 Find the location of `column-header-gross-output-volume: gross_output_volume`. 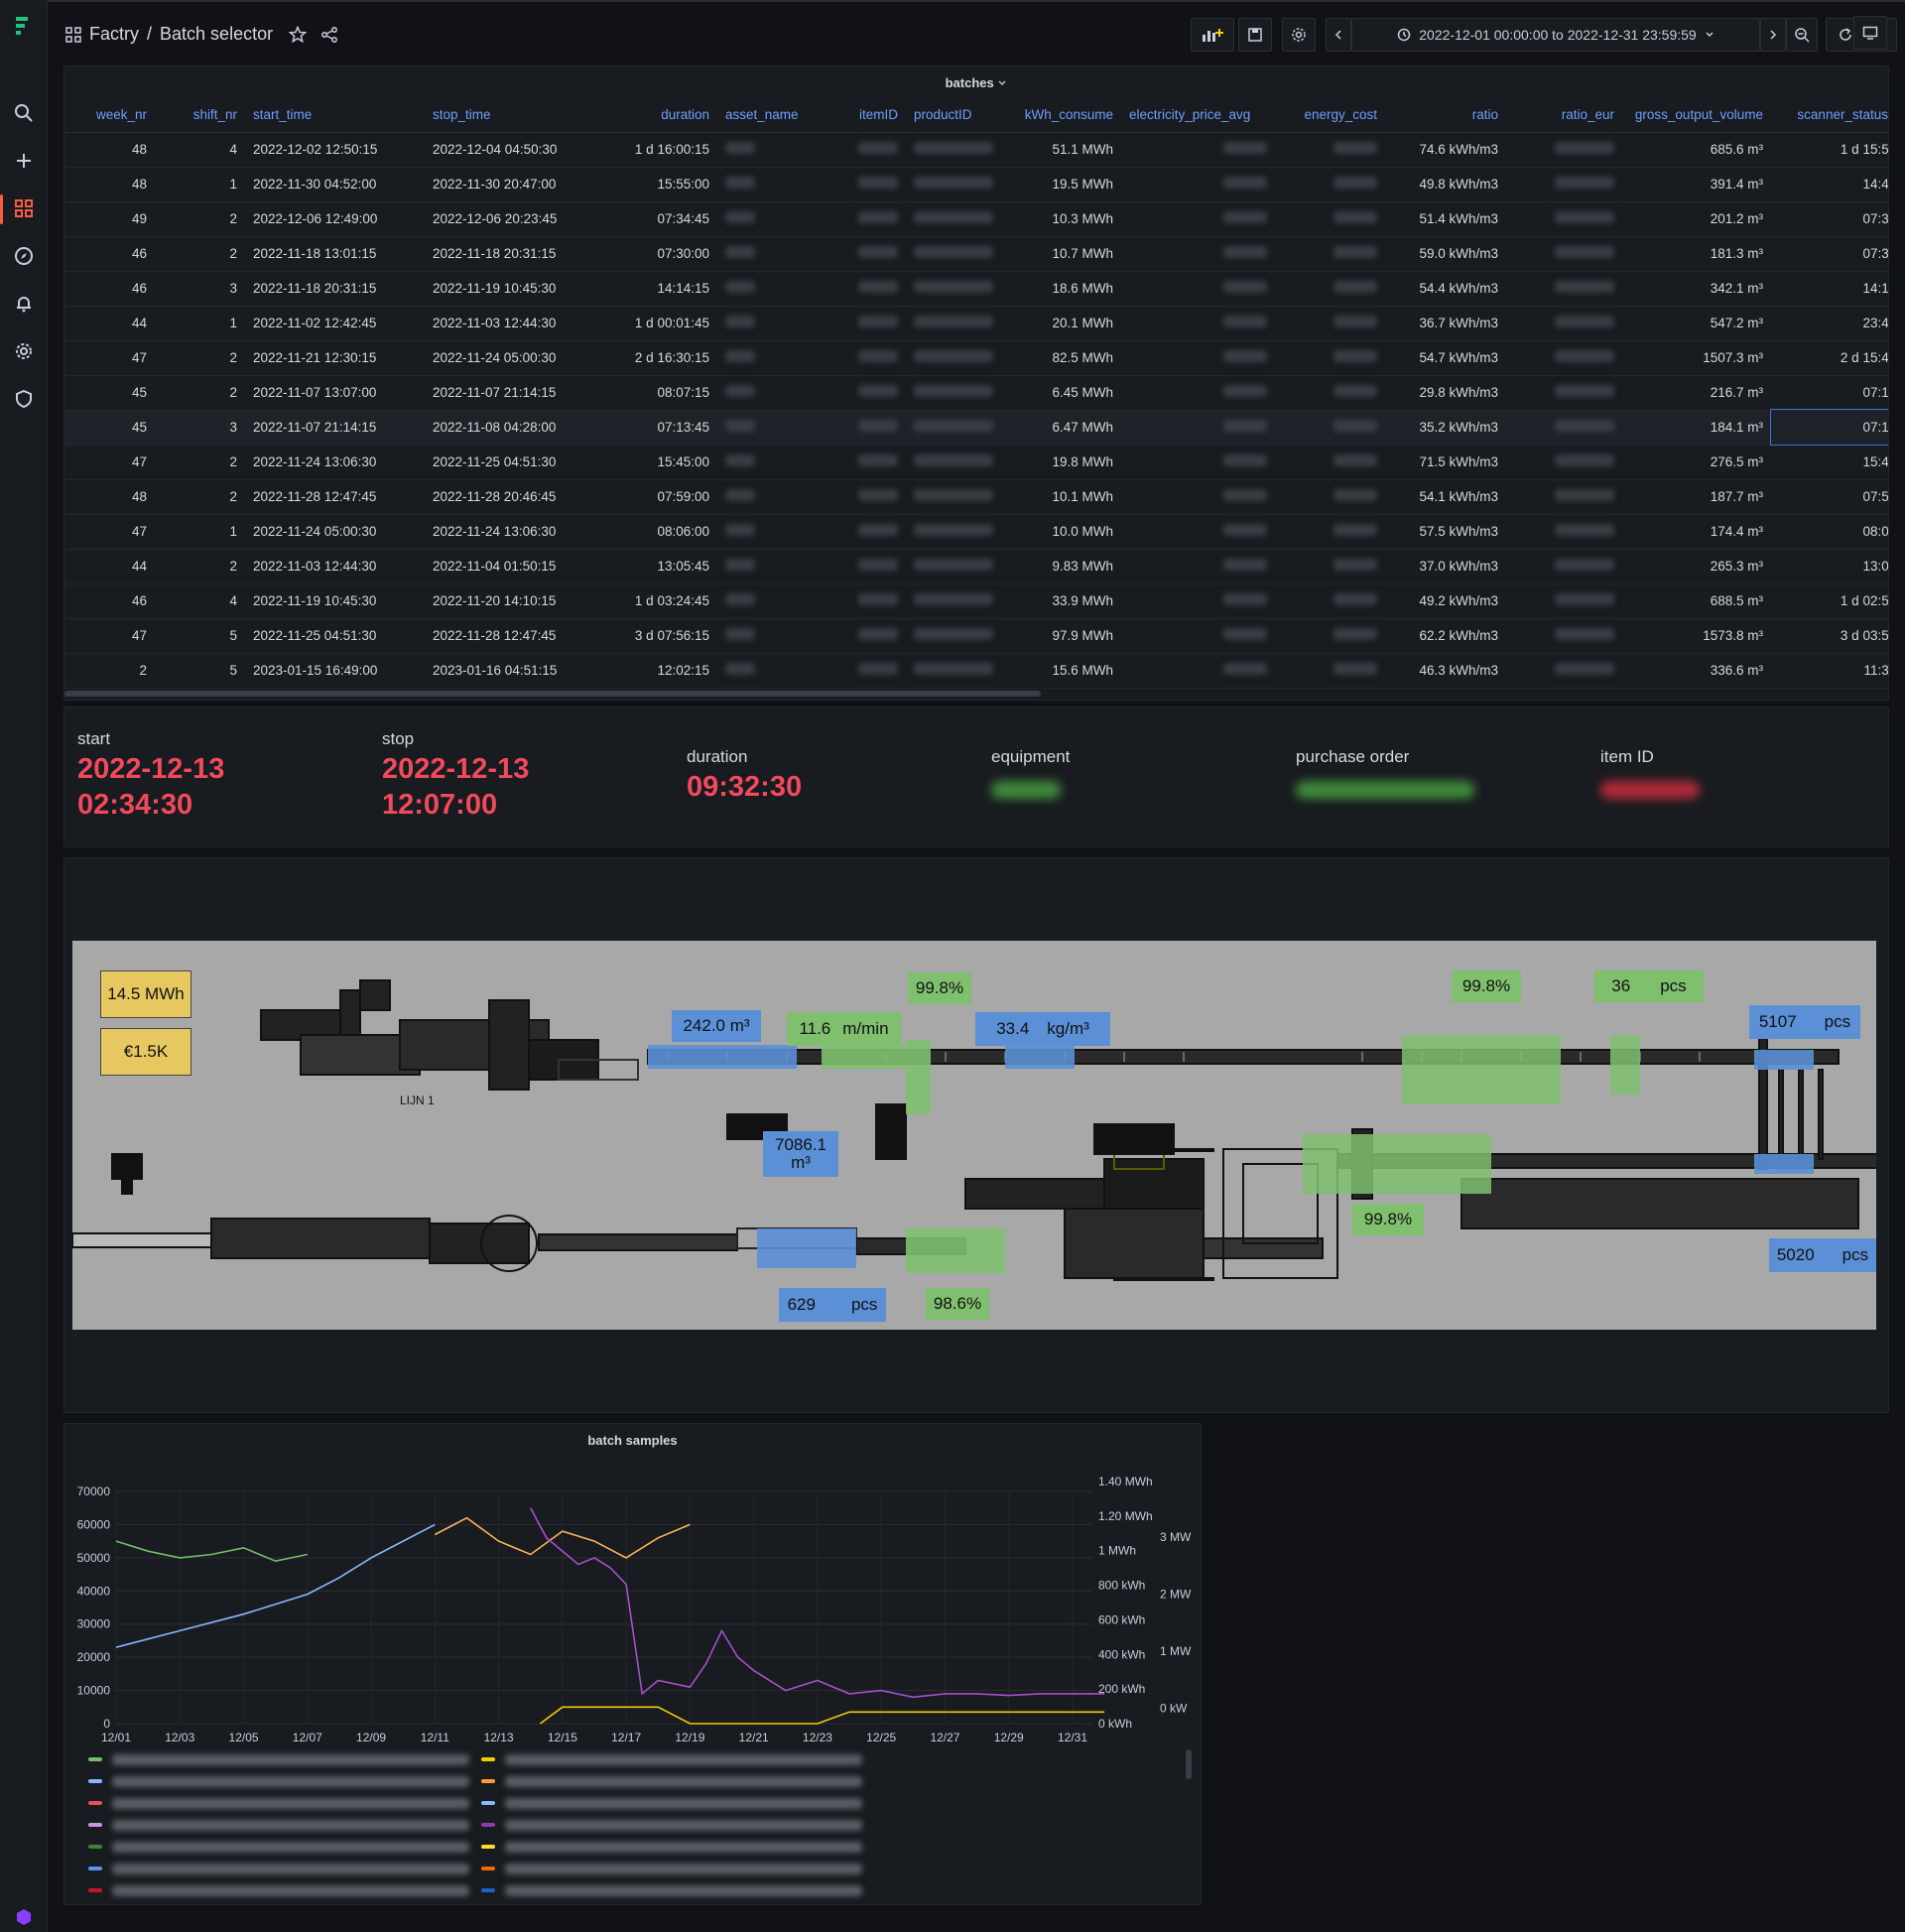

column-header-gross-output-volume: gross_output_volume is located at coordinates (1696, 116).